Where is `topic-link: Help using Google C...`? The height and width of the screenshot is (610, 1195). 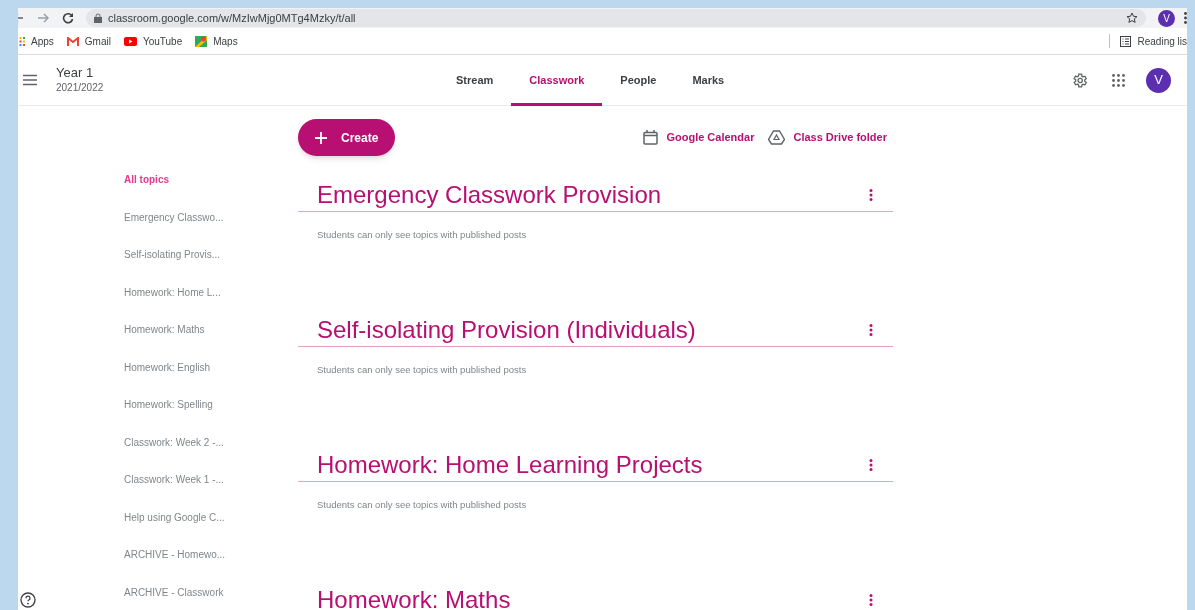
topic-link: Help using Google C... is located at coordinates (211, 517).